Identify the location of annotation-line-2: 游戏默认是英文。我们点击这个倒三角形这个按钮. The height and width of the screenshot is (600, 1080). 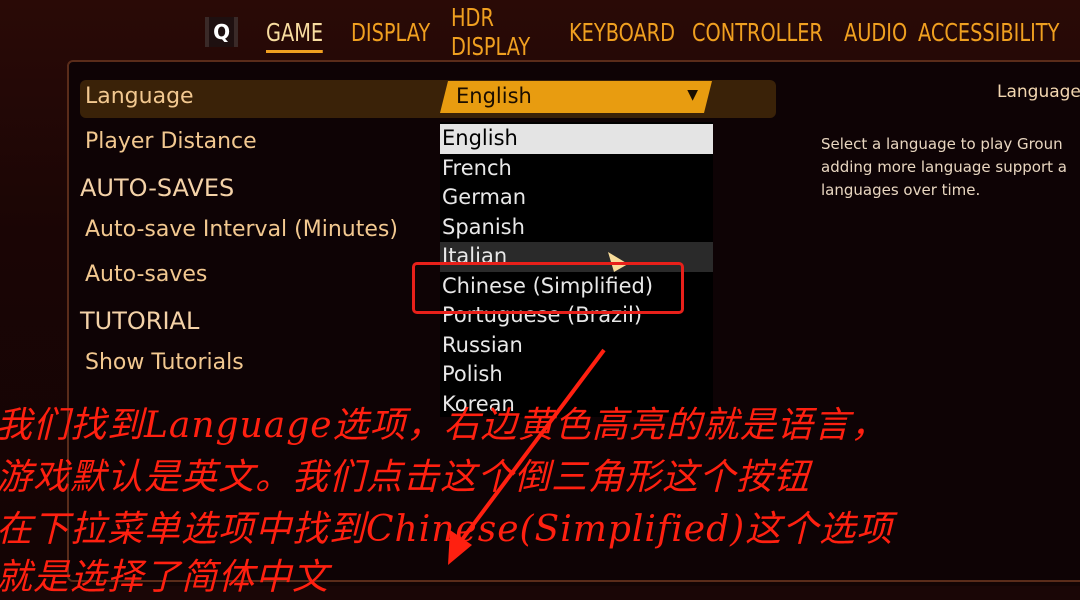
(405, 477).